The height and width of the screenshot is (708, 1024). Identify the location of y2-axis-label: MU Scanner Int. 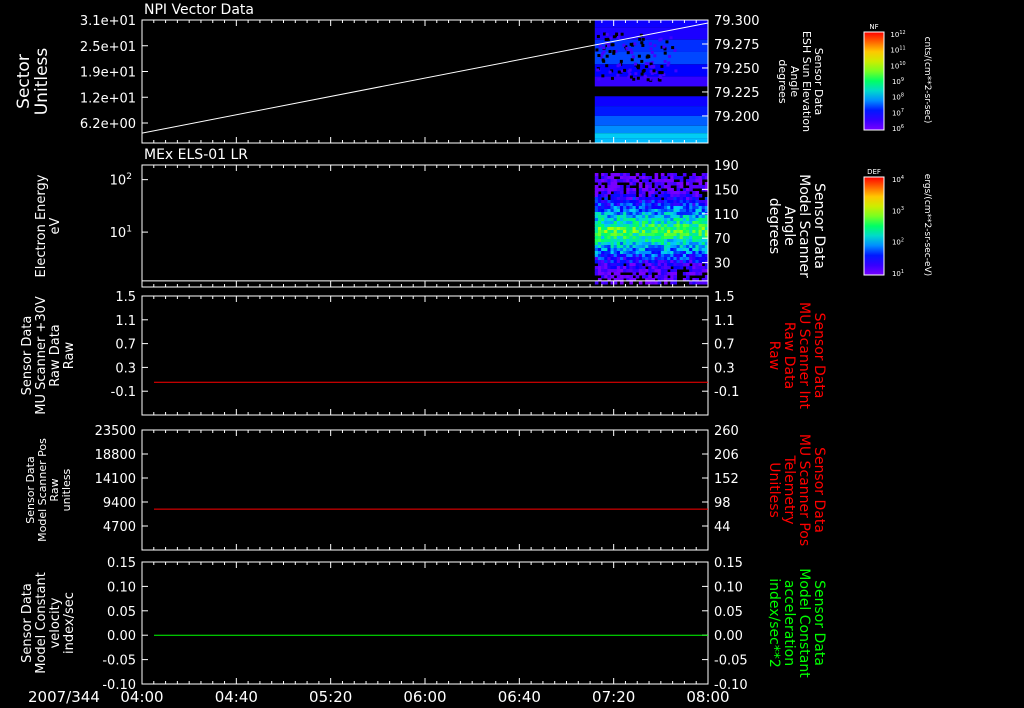
(804, 356).